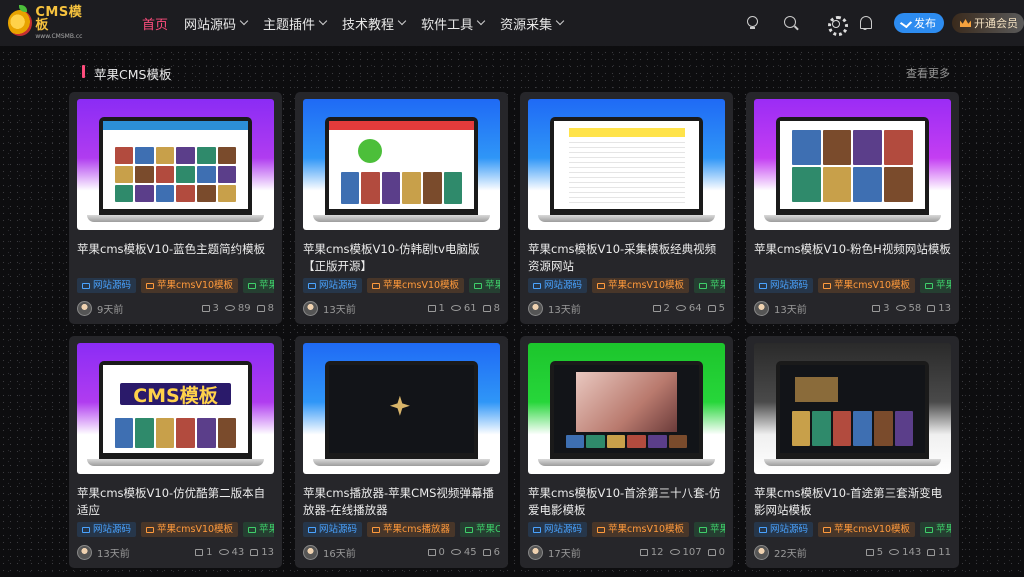  What do you see at coordinates (411, 529) in the screenshot?
I see `tag: 苹果cms播放器` at bounding box center [411, 529].